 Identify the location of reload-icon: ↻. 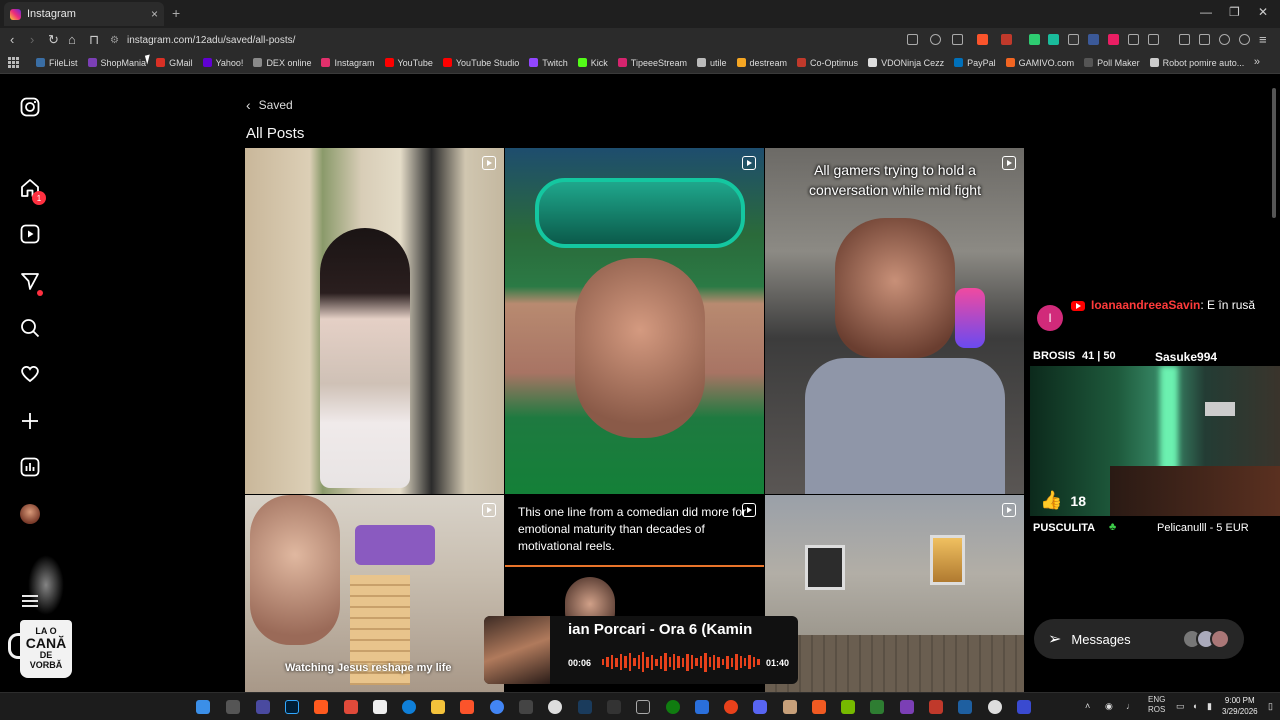
(53, 40).